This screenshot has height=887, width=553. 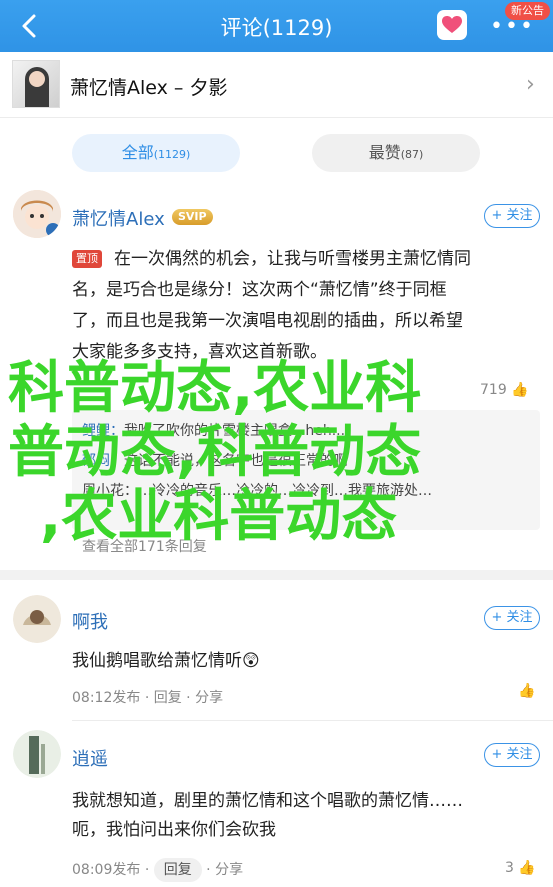 I want to click on tab-top-count: (87), so click(x=412, y=154).